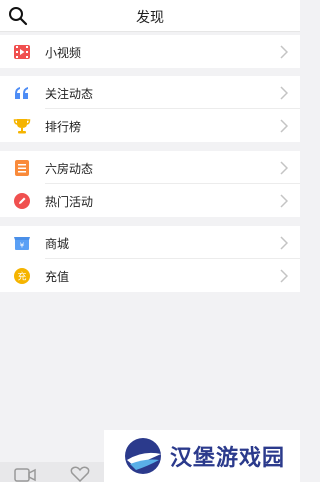 The height and width of the screenshot is (482, 320). I want to click on watermark-logo-icon, so click(143, 456).